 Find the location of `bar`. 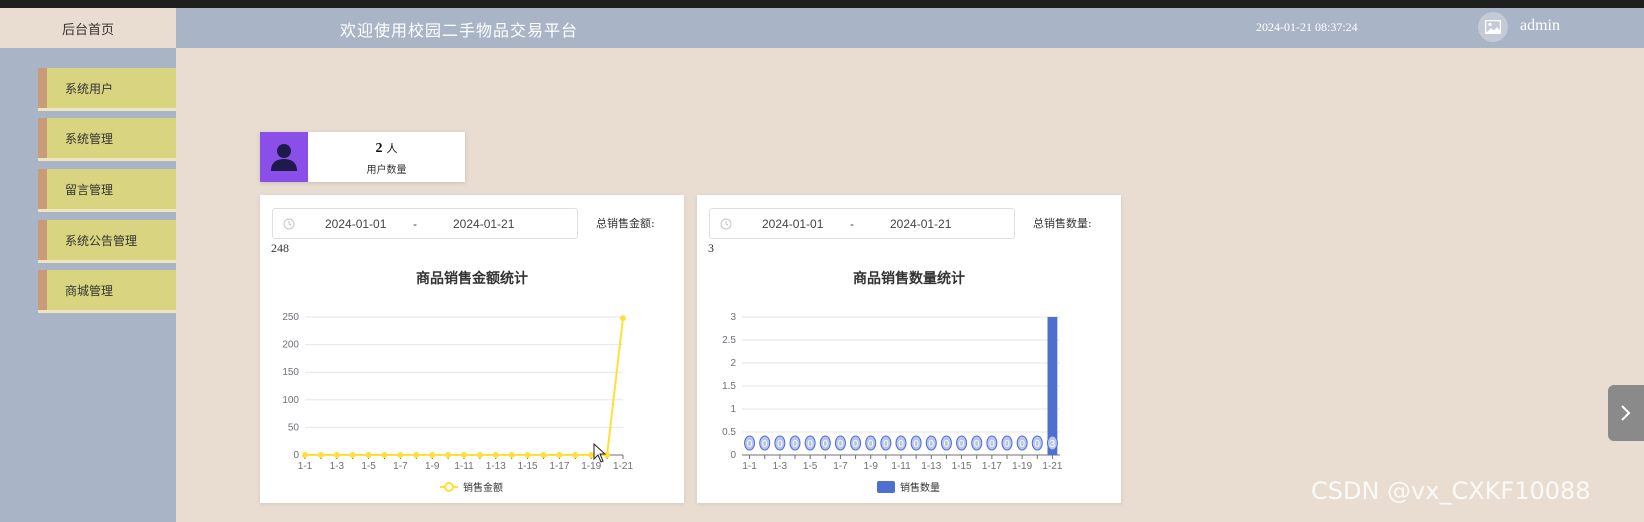

bar is located at coordinates (1052, 386).